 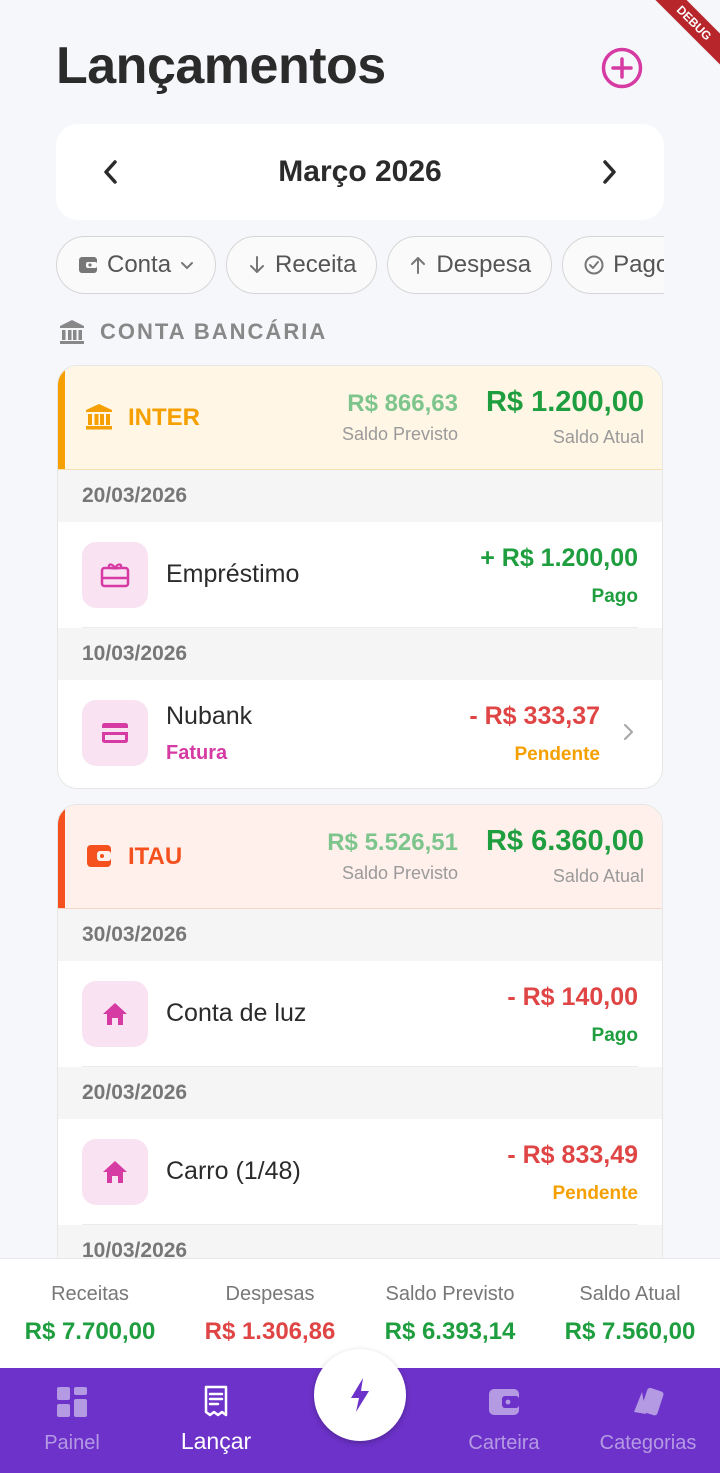 I want to click on gift-card-icon, so click(x=115, y=575).